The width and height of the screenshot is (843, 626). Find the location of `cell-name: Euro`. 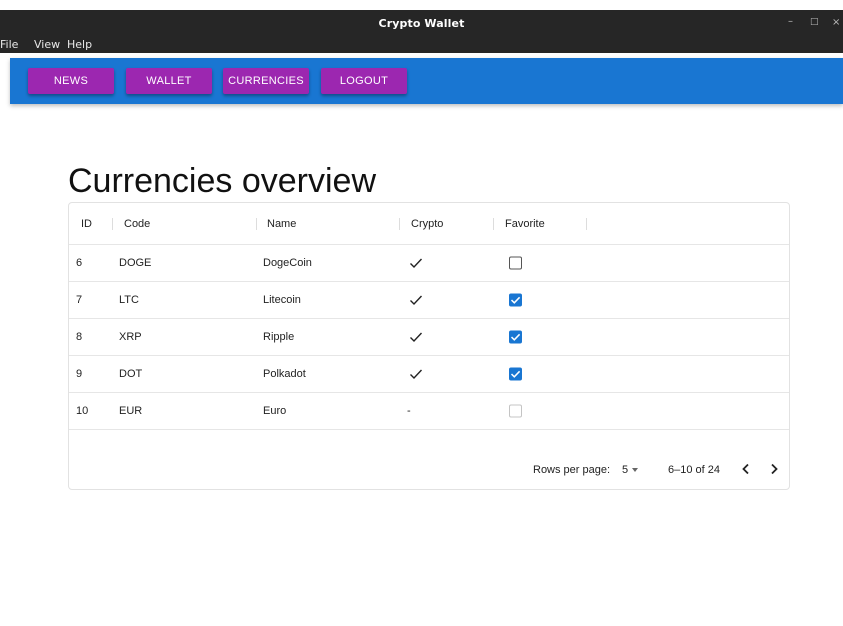

cell-name: Euro is located at coordinates (275, 411).